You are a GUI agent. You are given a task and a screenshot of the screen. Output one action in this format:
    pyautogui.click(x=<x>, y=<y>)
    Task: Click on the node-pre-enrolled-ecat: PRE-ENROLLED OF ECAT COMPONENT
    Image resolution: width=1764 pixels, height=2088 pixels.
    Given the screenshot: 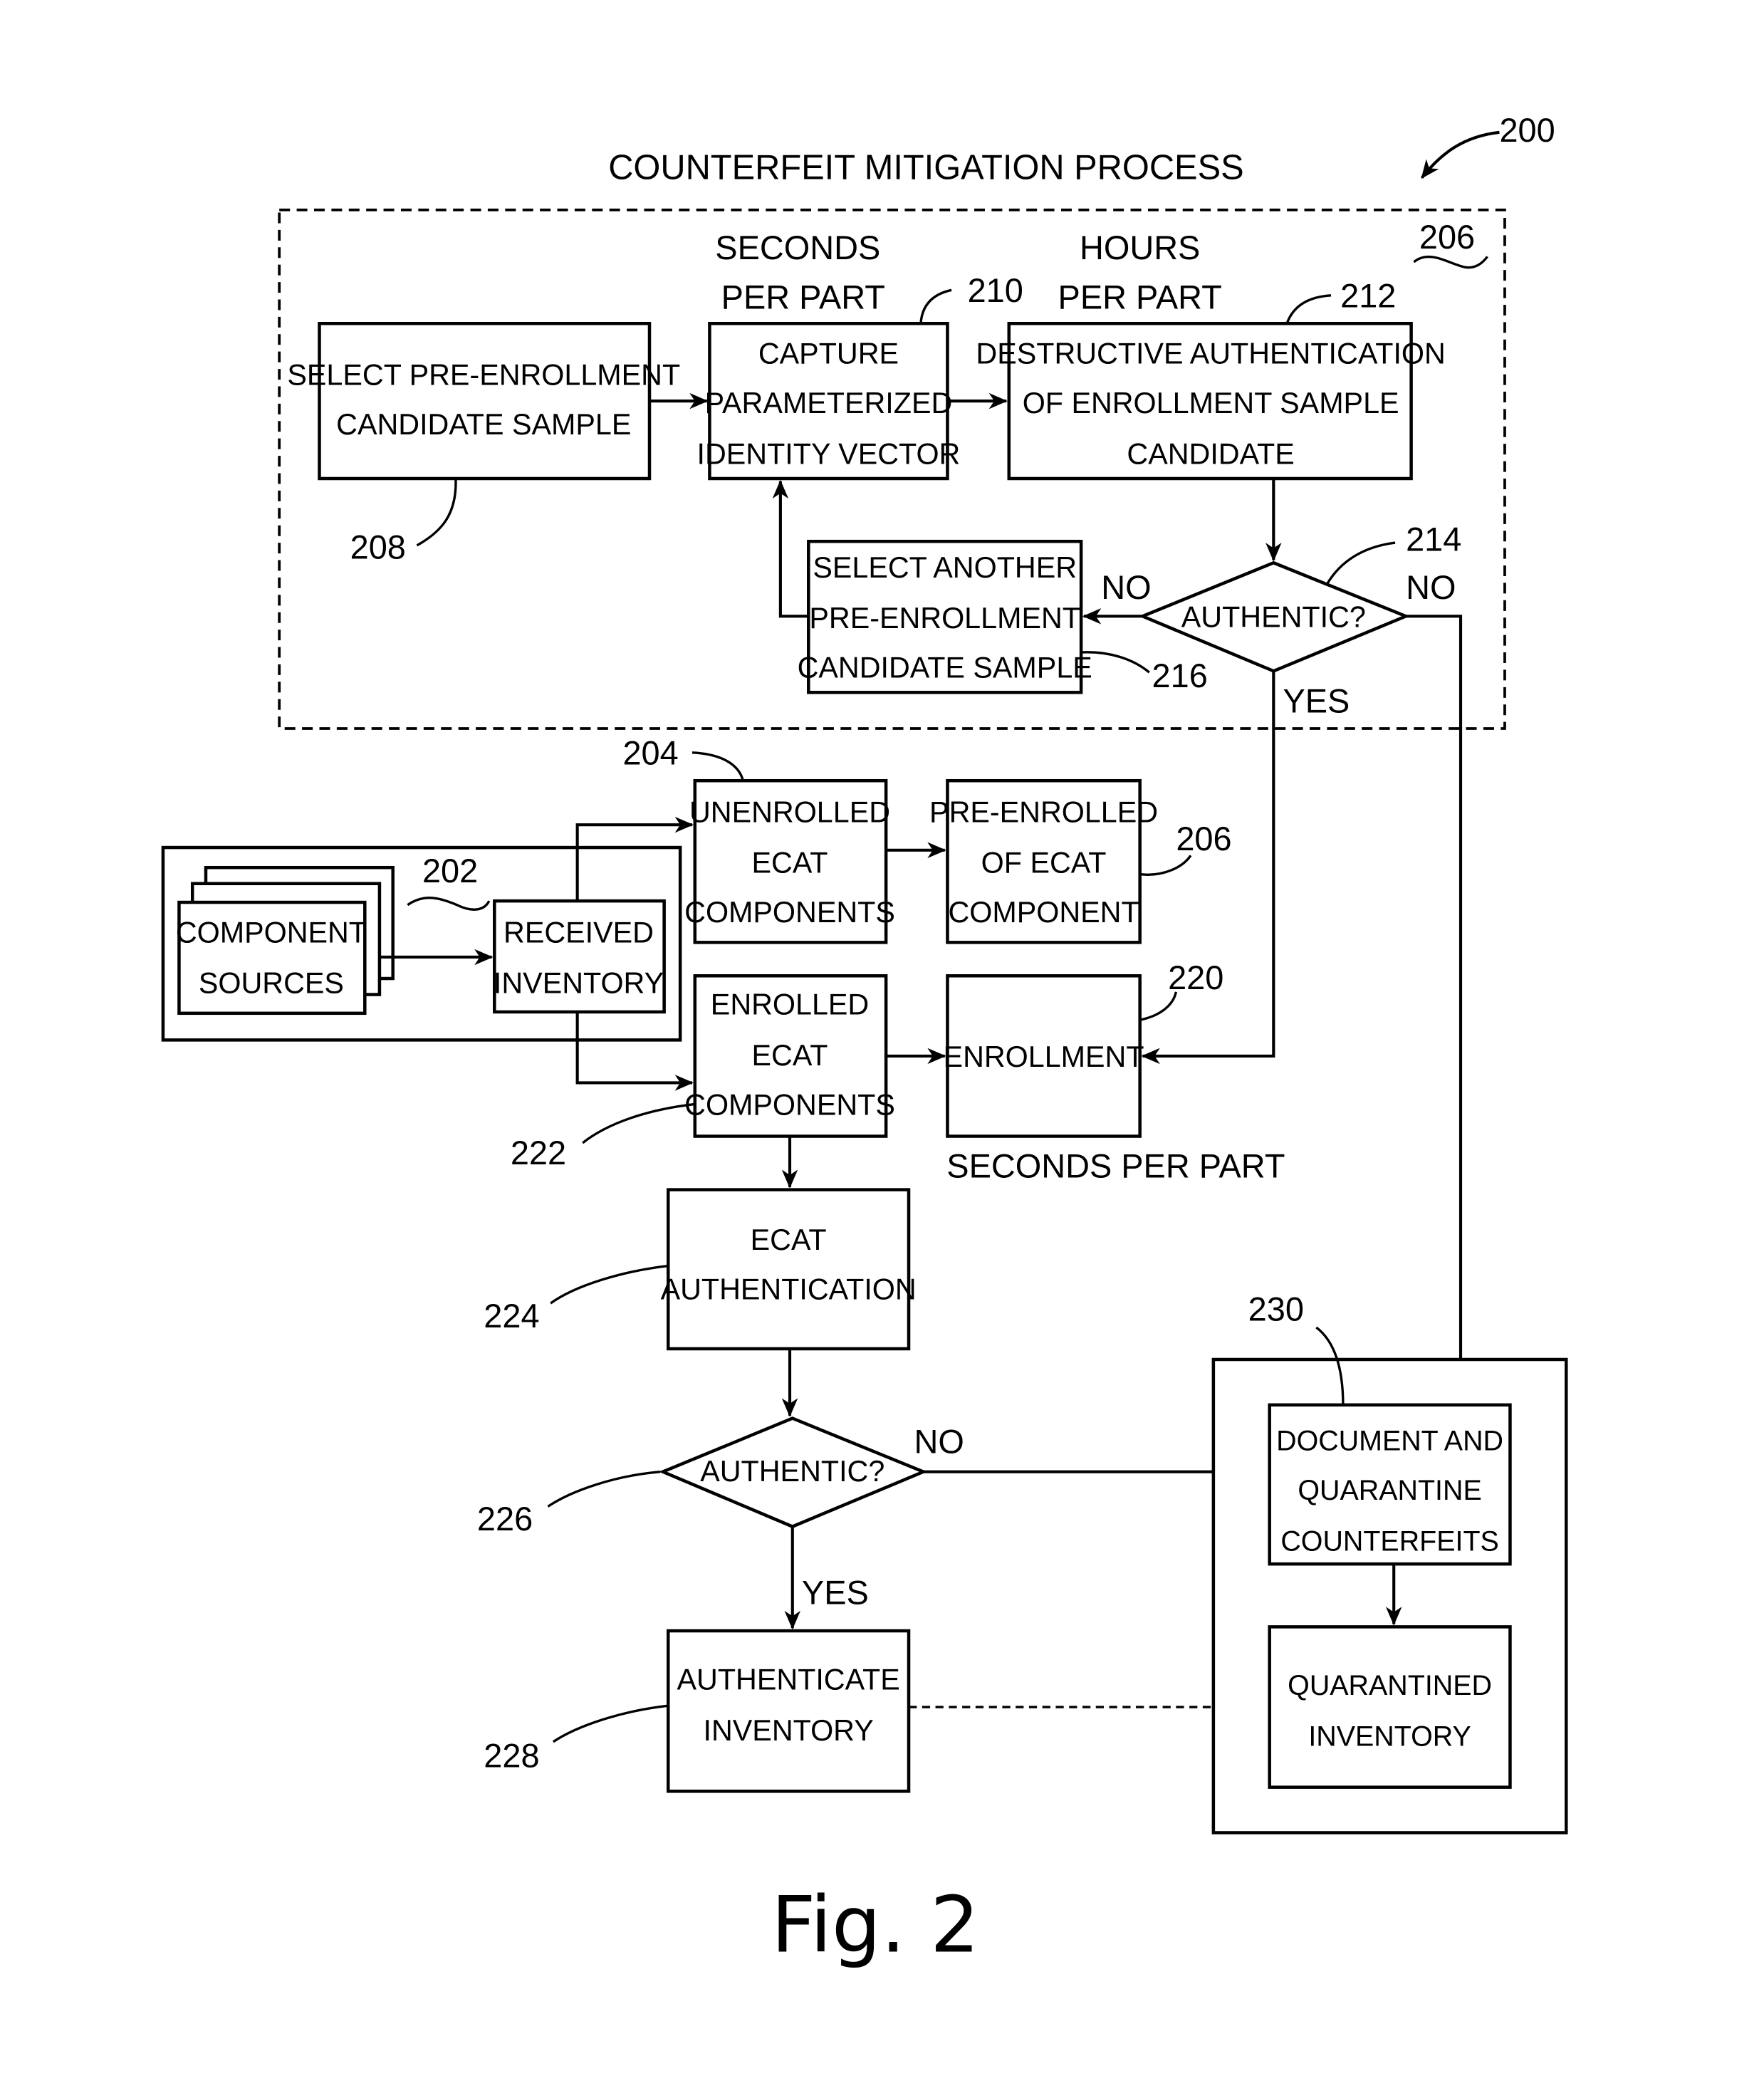 What is the action you would take?
    pyautogui.click(x=1043, y=861)
    